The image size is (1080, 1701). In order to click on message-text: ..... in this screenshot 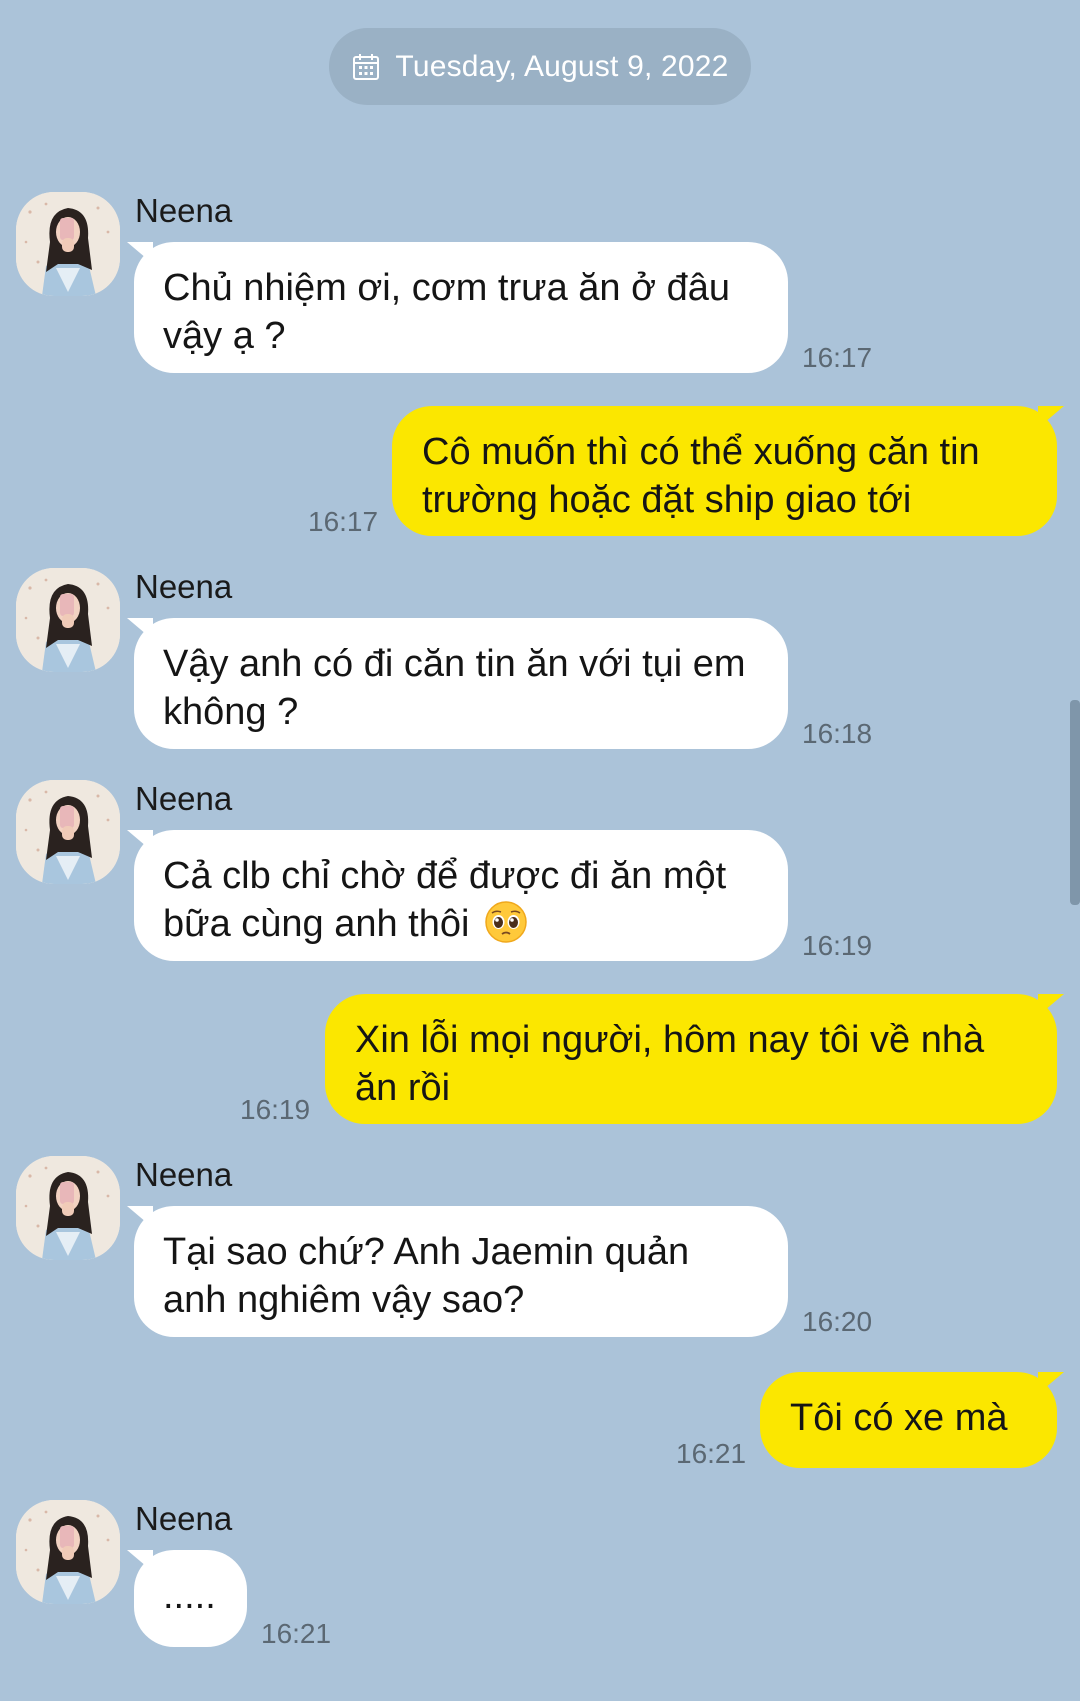, I will do `click(189, 1596)`.